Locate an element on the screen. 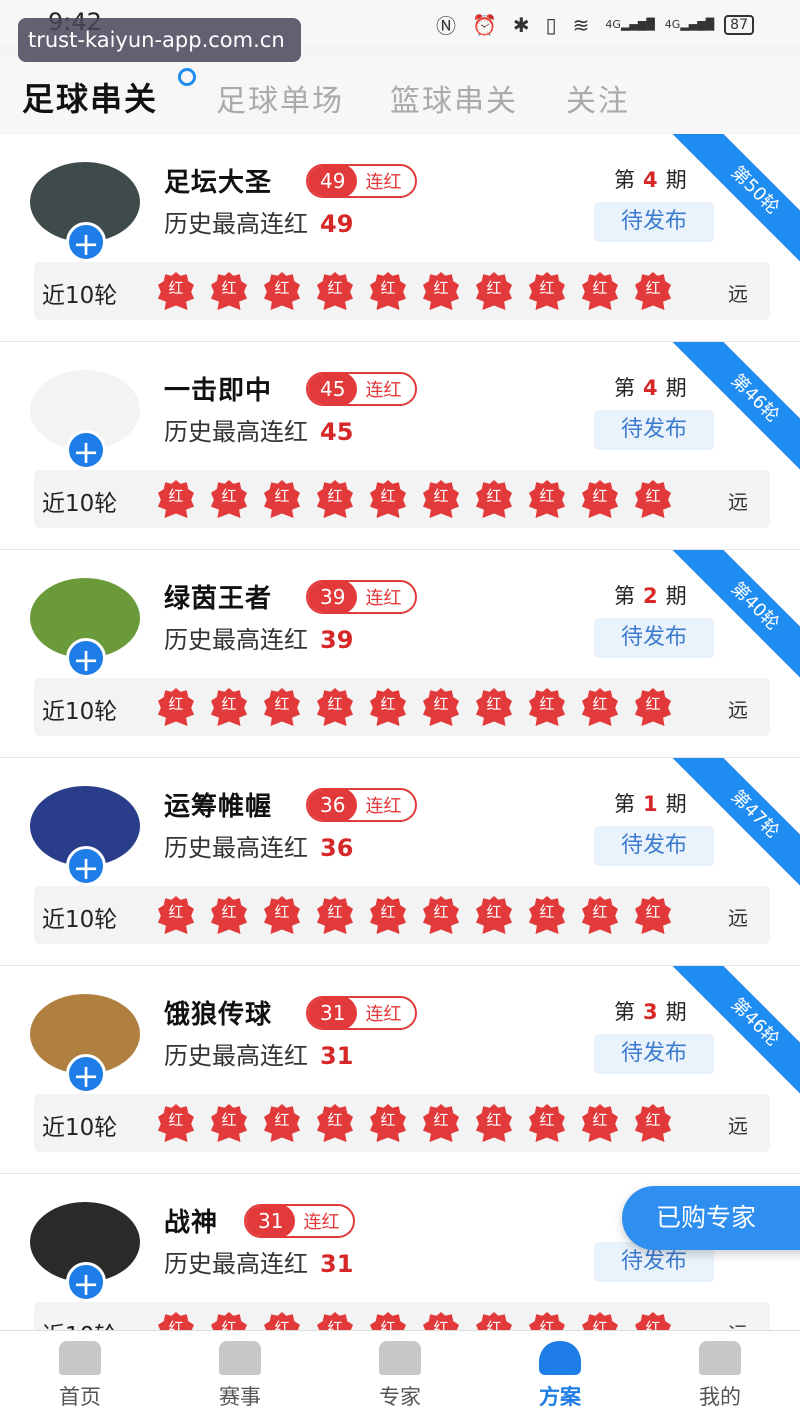 This screenshot has height=1422, width=800. history-value: 31 is located at coordinates (337, 1056).